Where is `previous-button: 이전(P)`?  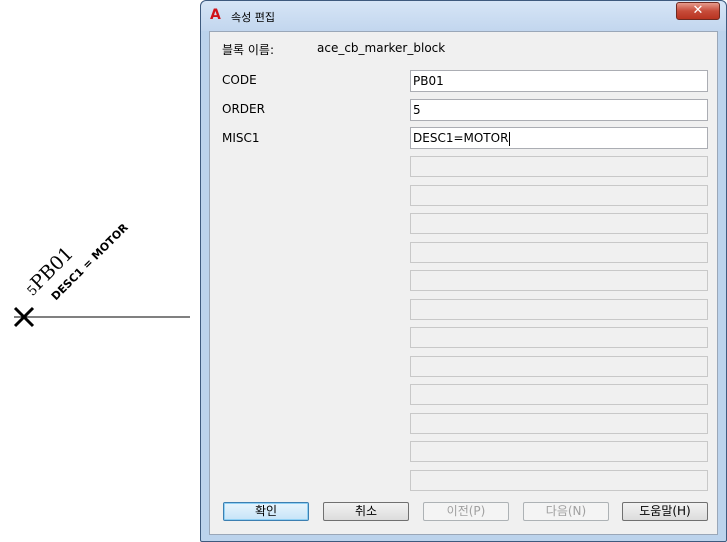
previous-button: 이전(P) is located at coordinates (466, 511).